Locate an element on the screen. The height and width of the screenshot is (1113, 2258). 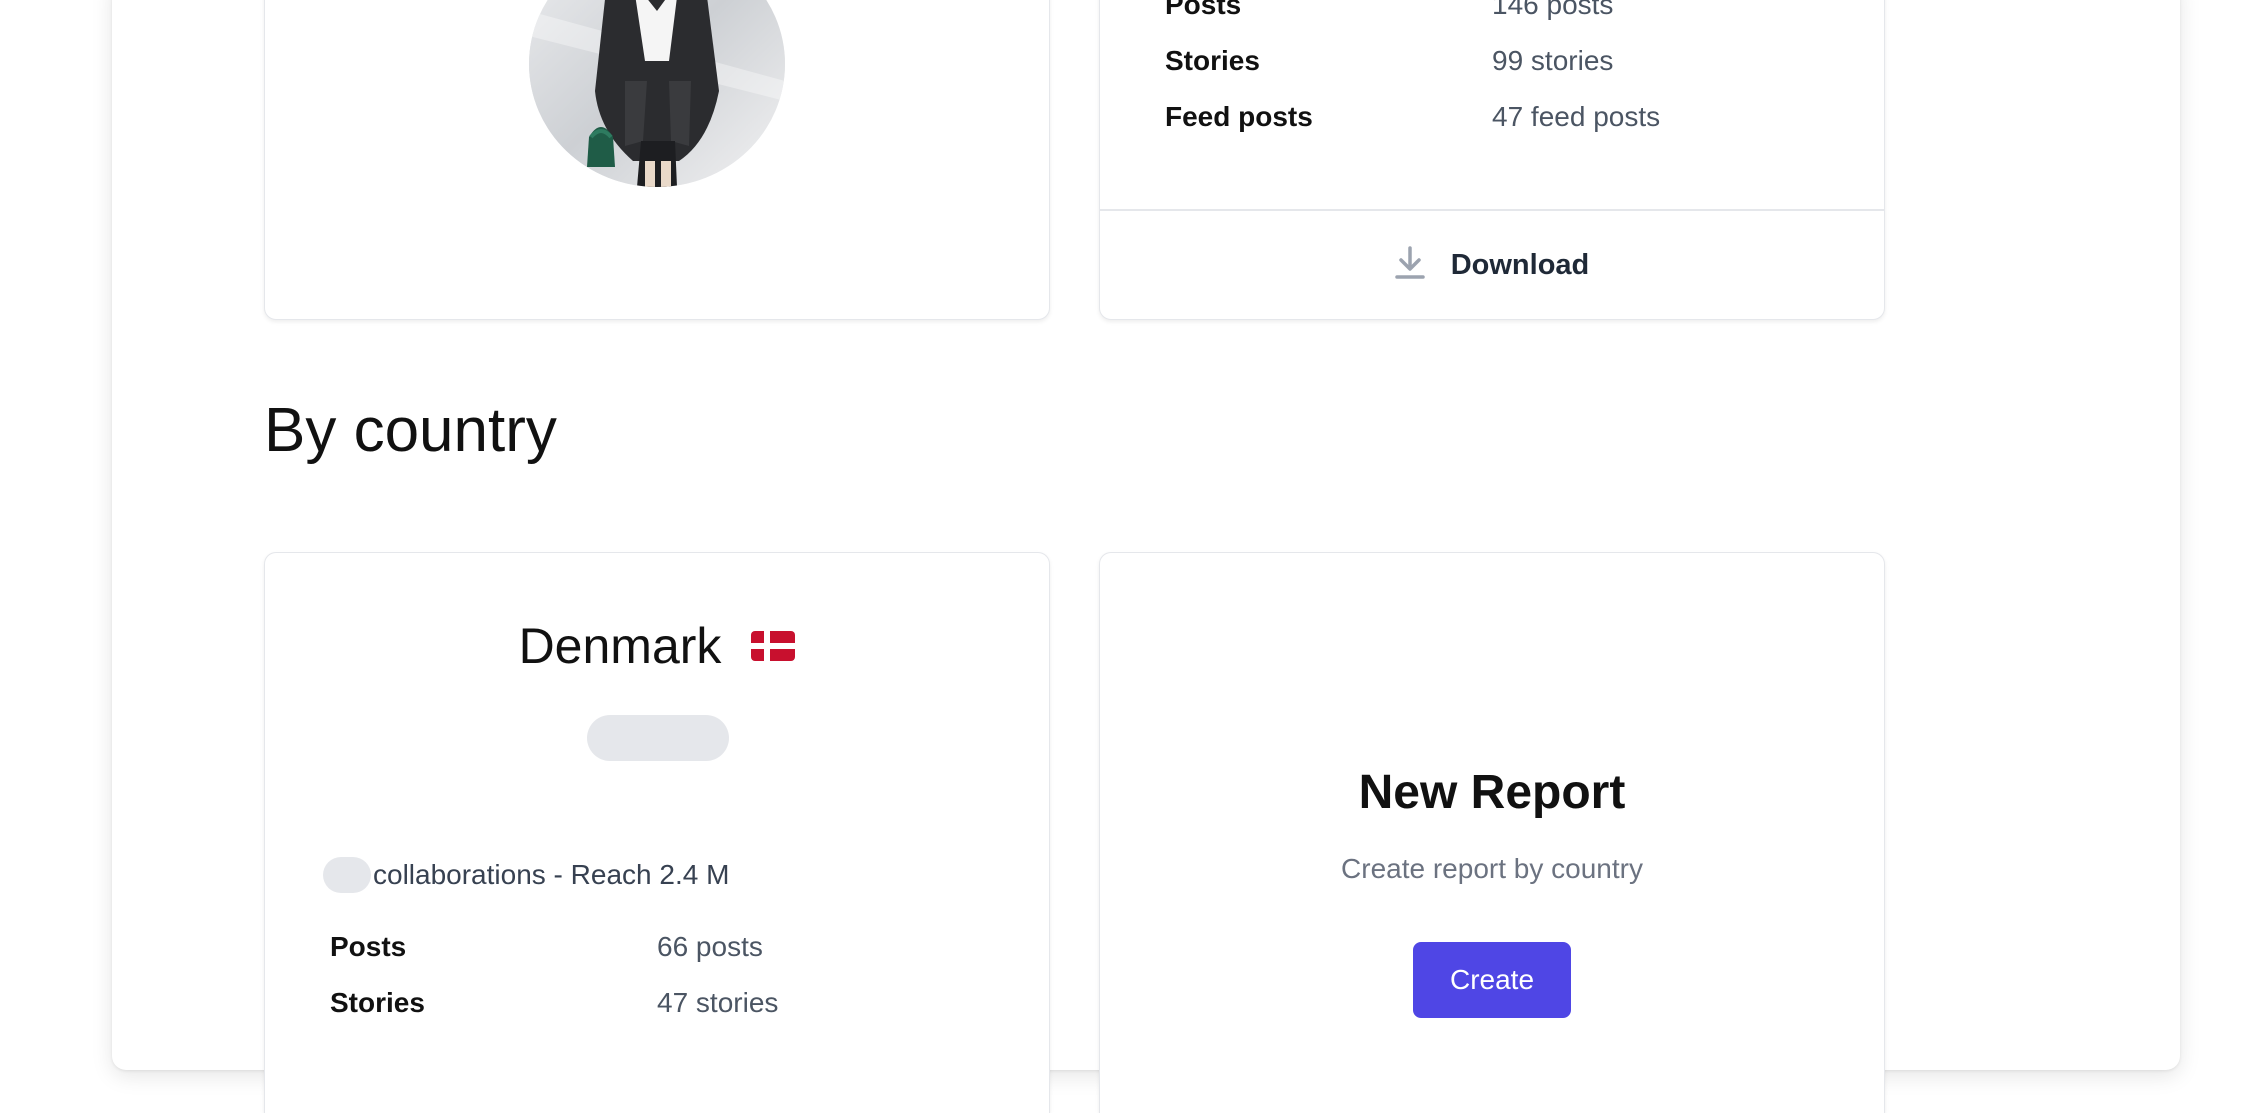
download-label: Download is located at coordinates (1520, 264).